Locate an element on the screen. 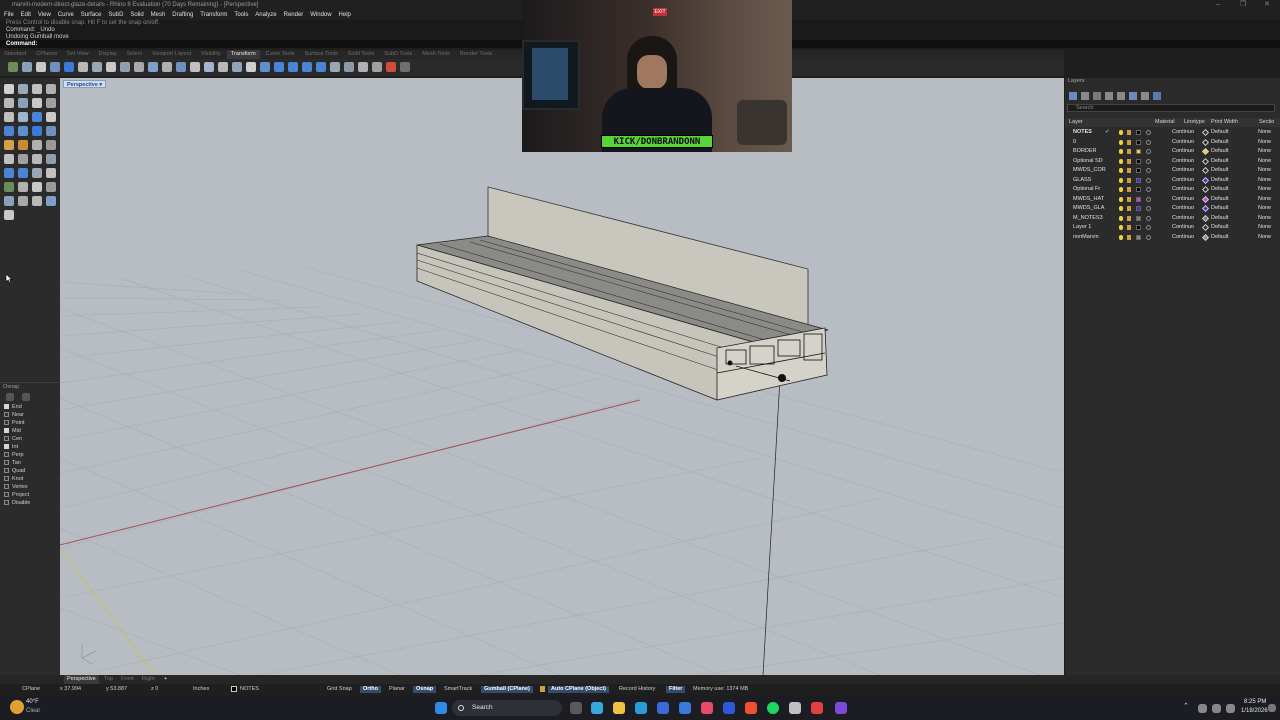 This screenshot has height=720, width=1280. discord-icon is located at coordinates (841, 708).